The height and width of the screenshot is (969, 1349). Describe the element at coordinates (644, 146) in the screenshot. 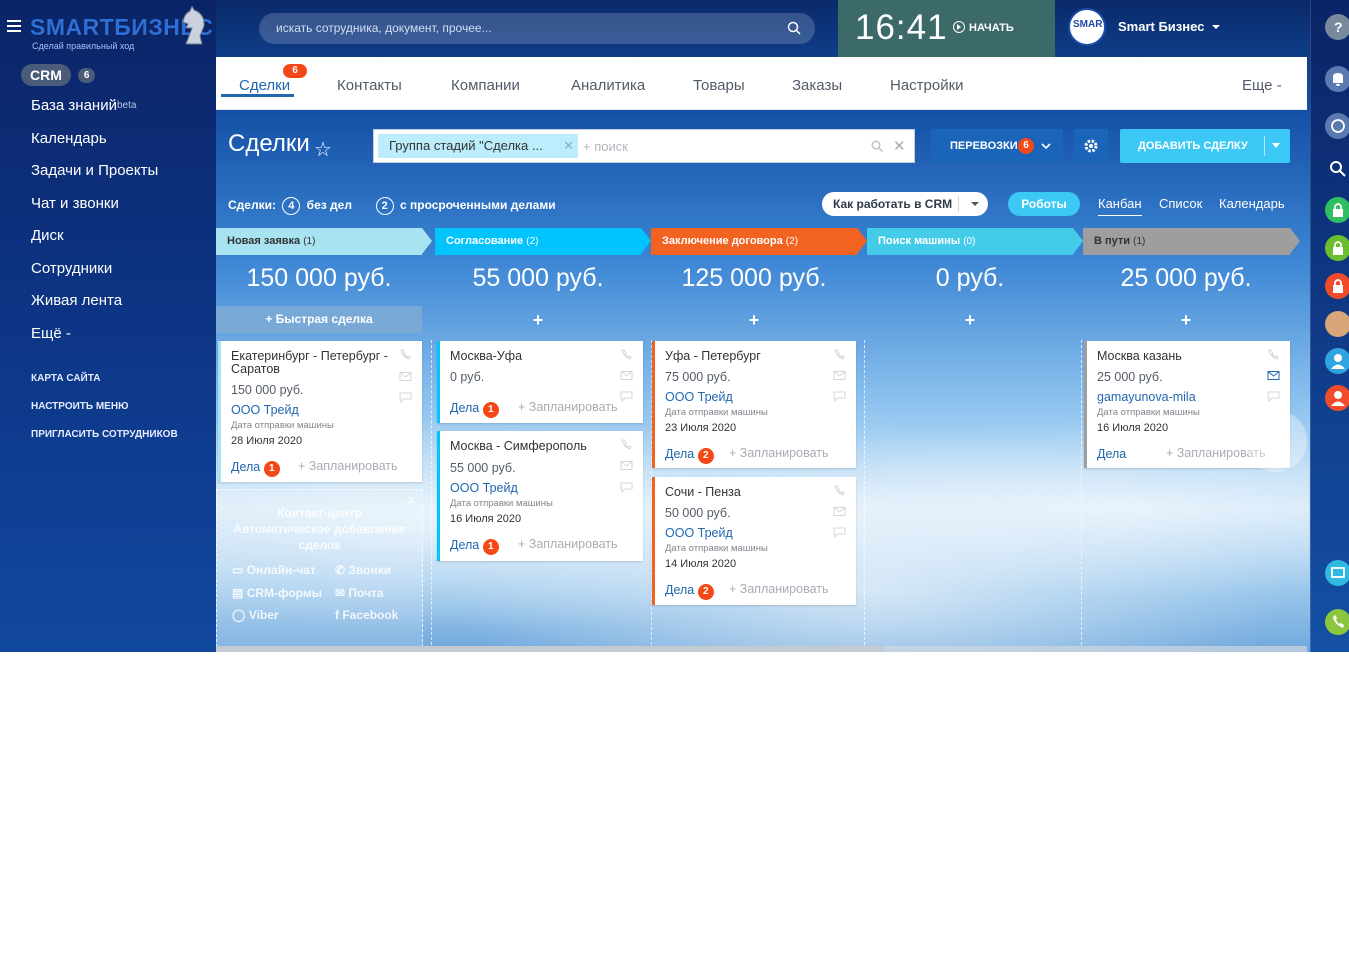

I see `filter-search: Группа стадий "Сделка ... ✕ + поиск ✕` at that location.